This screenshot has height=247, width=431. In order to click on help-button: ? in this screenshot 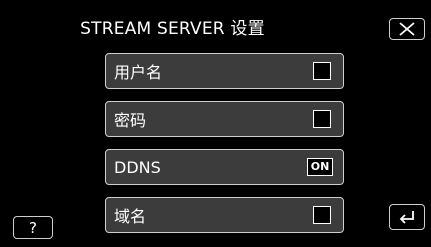, I will do `click(33, 227)`.